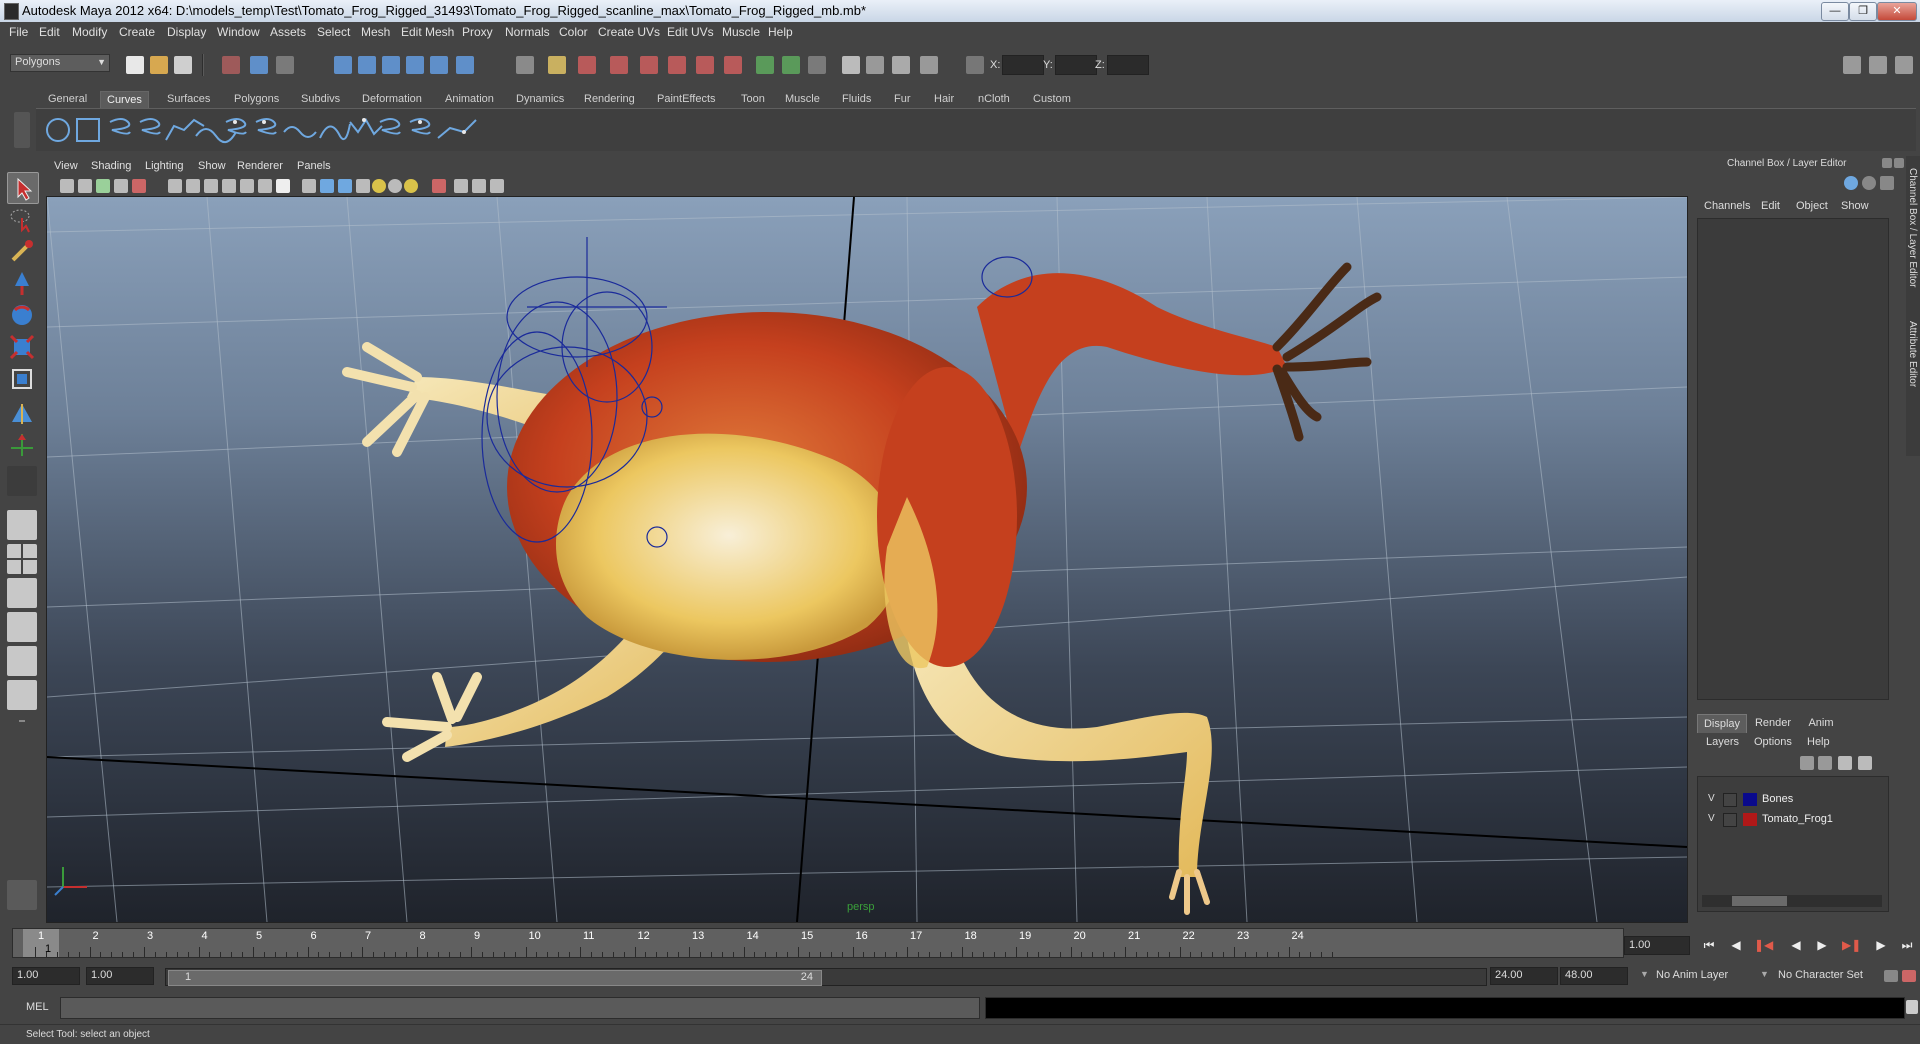  I want to click on move-tool-icon, so click(22, 283).